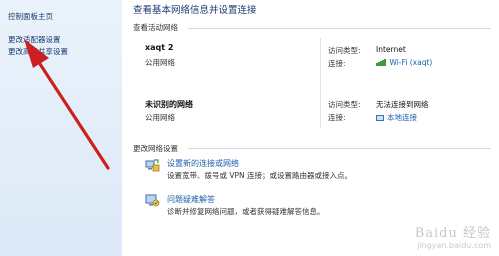 The width and height of the screenshot is (499, 256). Describe the element at coordinates (246, 211) in the screenshot. I see `troubleshoot-description: 诊断并修复网络问题，或者获得疑难解答信息。` at that location.